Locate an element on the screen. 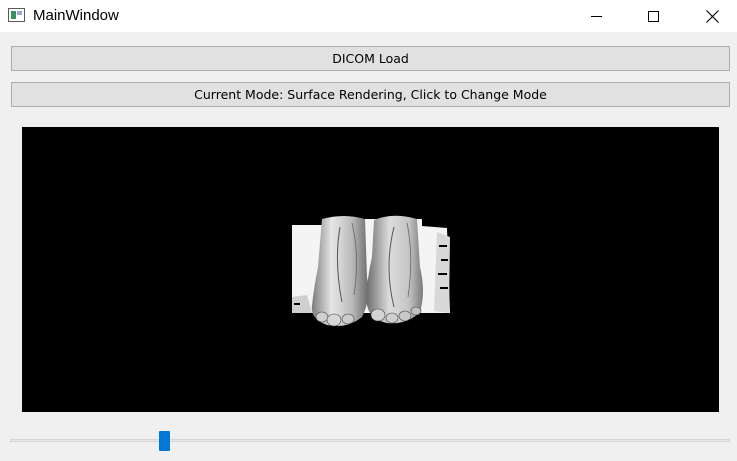  window-title: MainWindow is located at coordinates (76, 15).